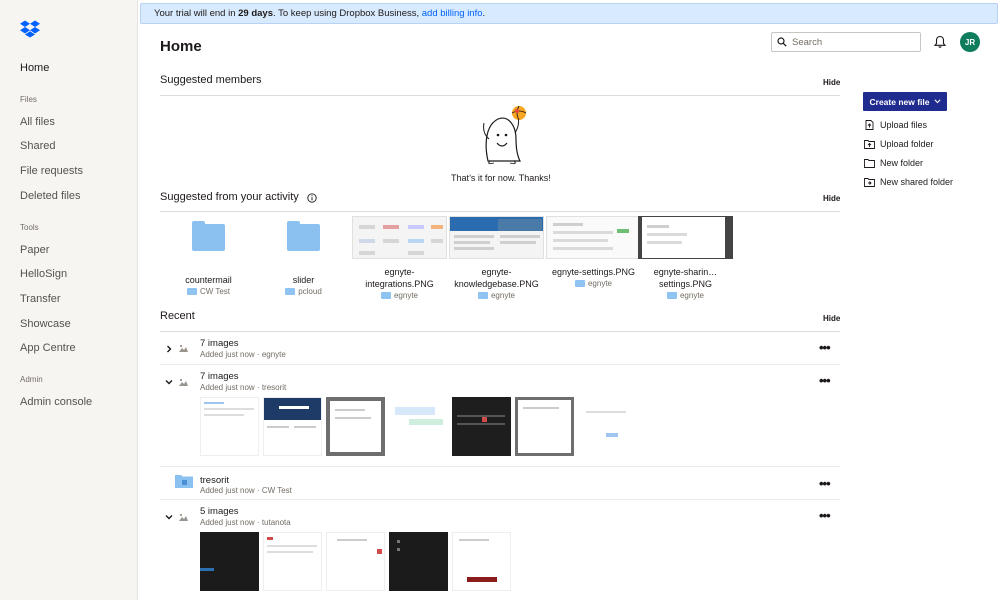 This screenshot has width=1000, height=600. What do you see at coordinates (208, 280) in the screenshot?
I see `suggested-item-name: countermail` at bounding box center [208, 280].